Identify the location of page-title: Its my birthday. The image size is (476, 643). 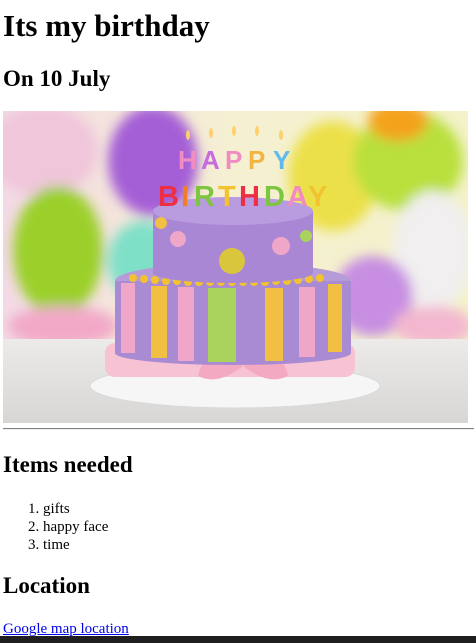
(106, 25).